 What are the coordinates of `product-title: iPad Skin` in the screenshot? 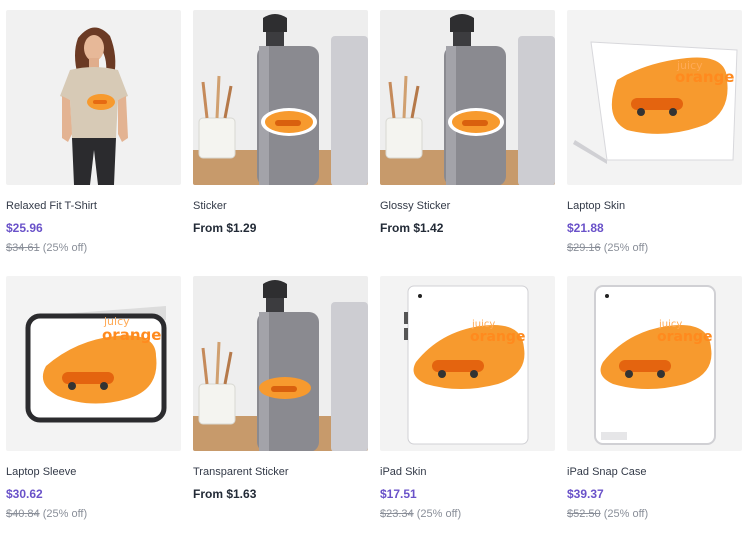 It's located at (403, 472).